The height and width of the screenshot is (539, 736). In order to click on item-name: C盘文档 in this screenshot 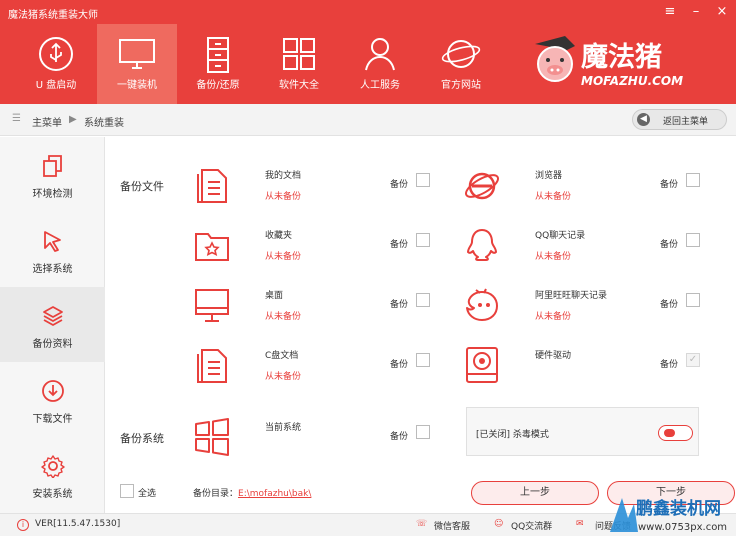, I will do `click(282, 356)`.